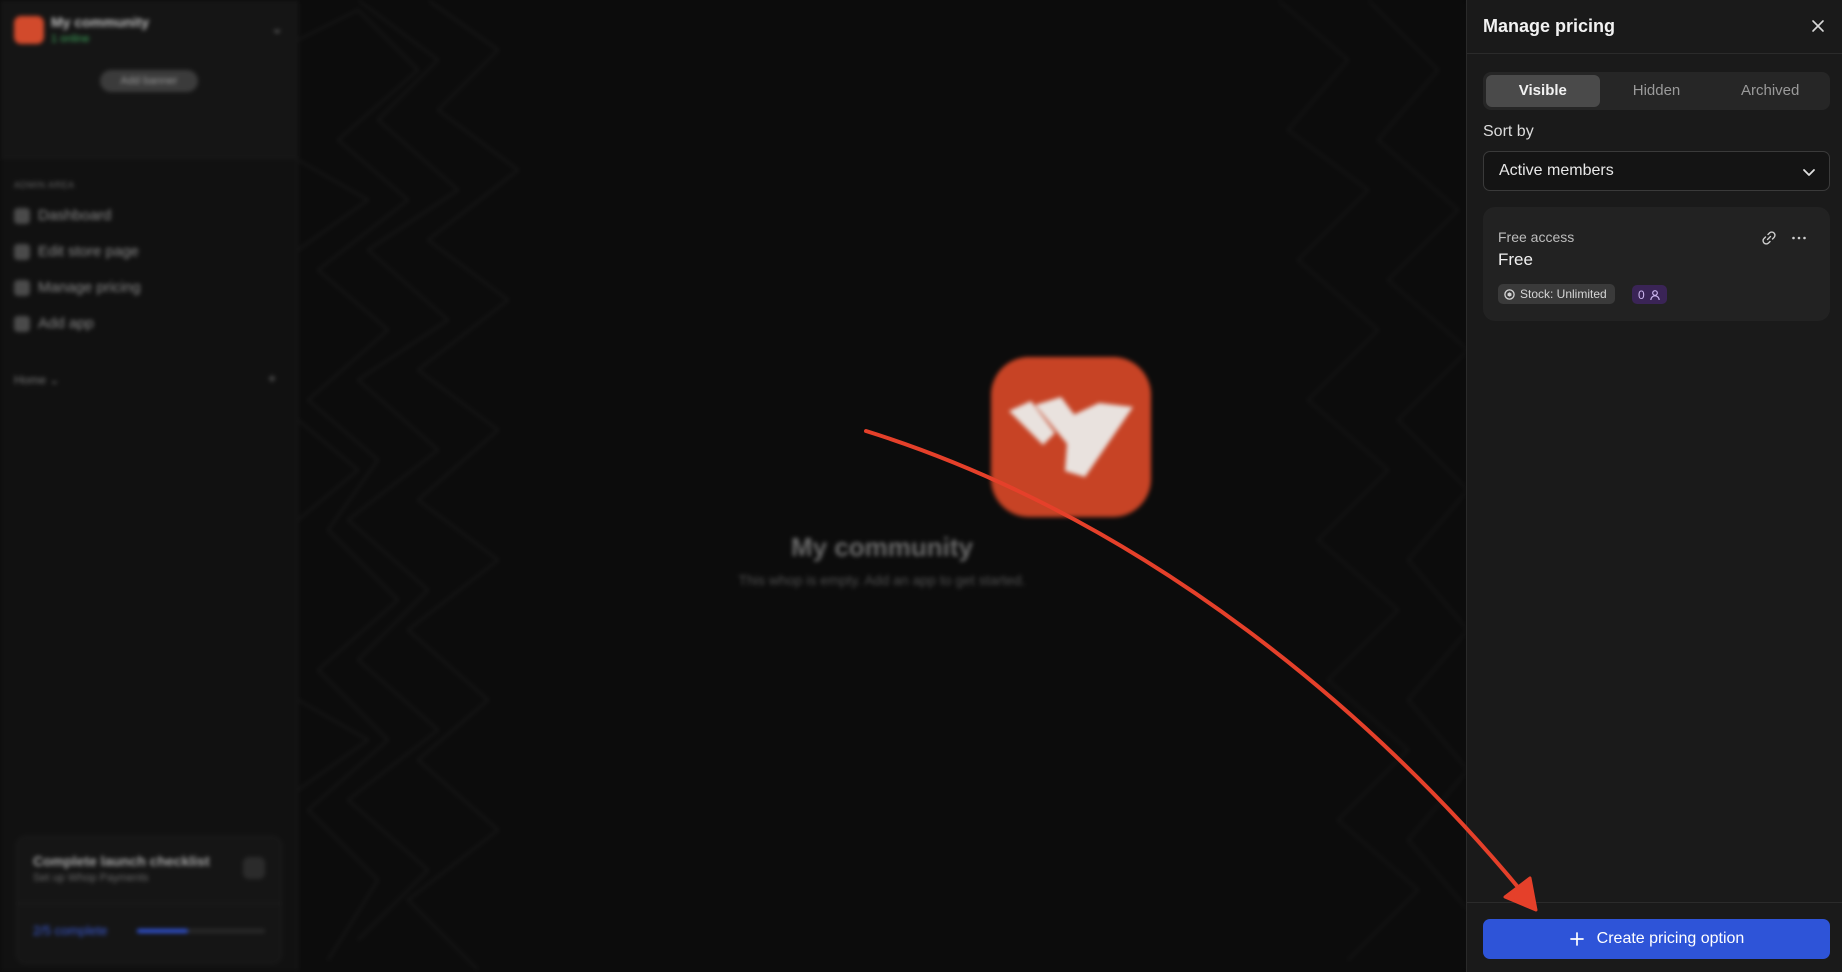 The width and height of the screenshot is (1842, 972). I want to click on sort-by-select: Active members, so click(1656, 171).